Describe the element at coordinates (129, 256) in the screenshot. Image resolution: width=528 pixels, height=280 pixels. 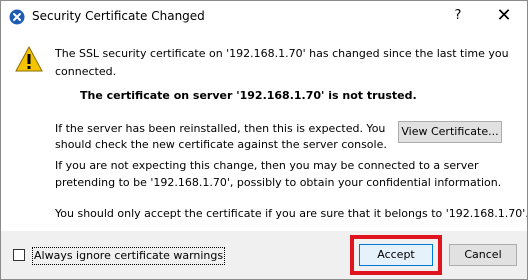
I see `ignore-warnings-label: Always ignore certificate warnings` at that location.